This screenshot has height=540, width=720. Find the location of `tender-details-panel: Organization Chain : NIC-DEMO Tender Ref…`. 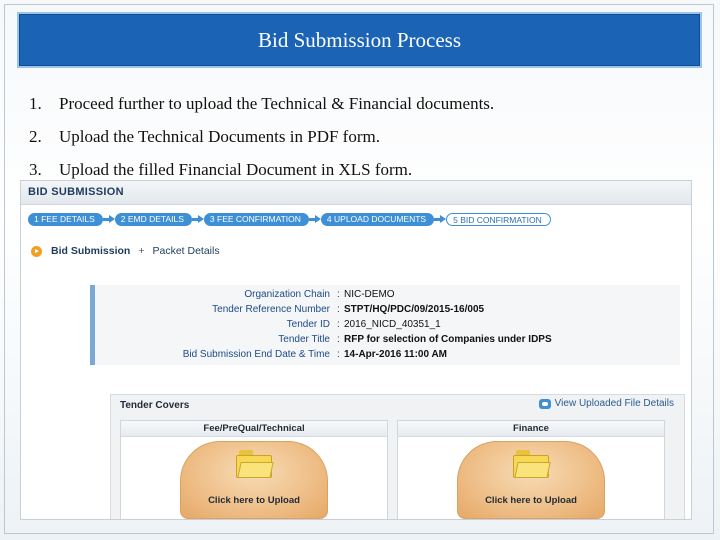

tender-details-panel: Organization Chain : NIC-DEMO Tender Ref… is located at coordinates (385, 325).